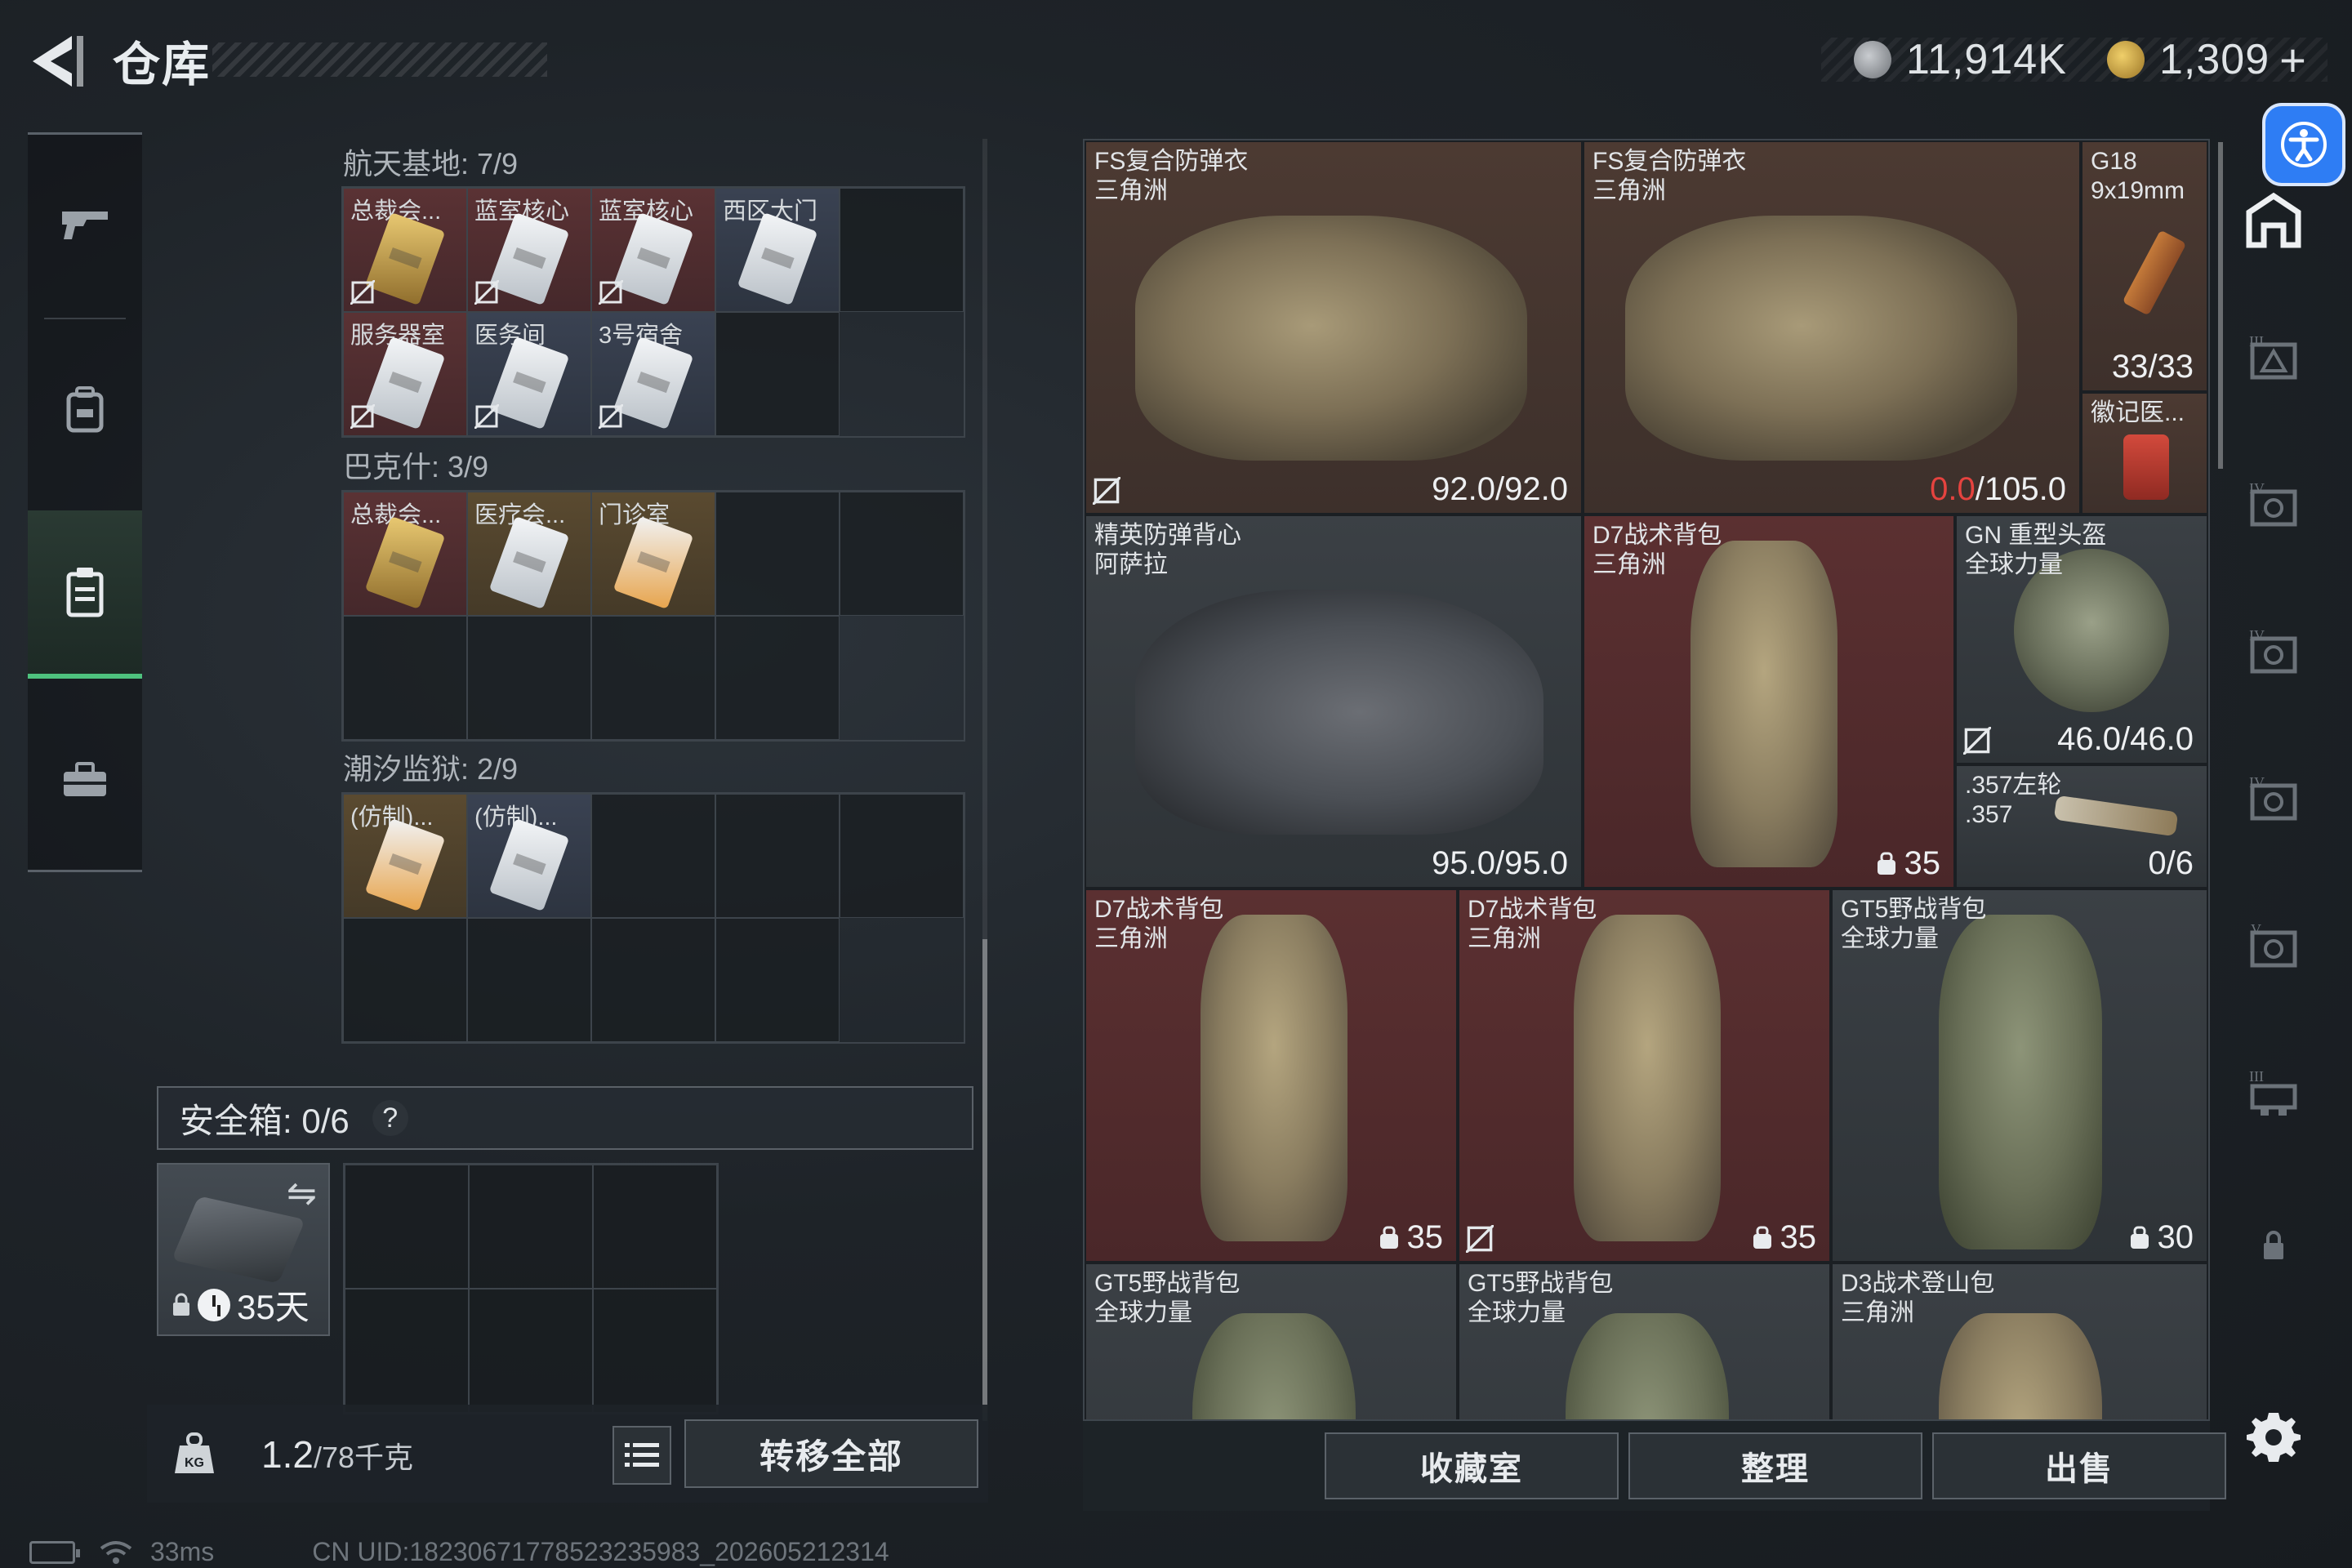  What do you see at coordinates (390, 1118) in the screenshot?
I see `safebox-help-button: ?` at bounding box center [390, 1118].